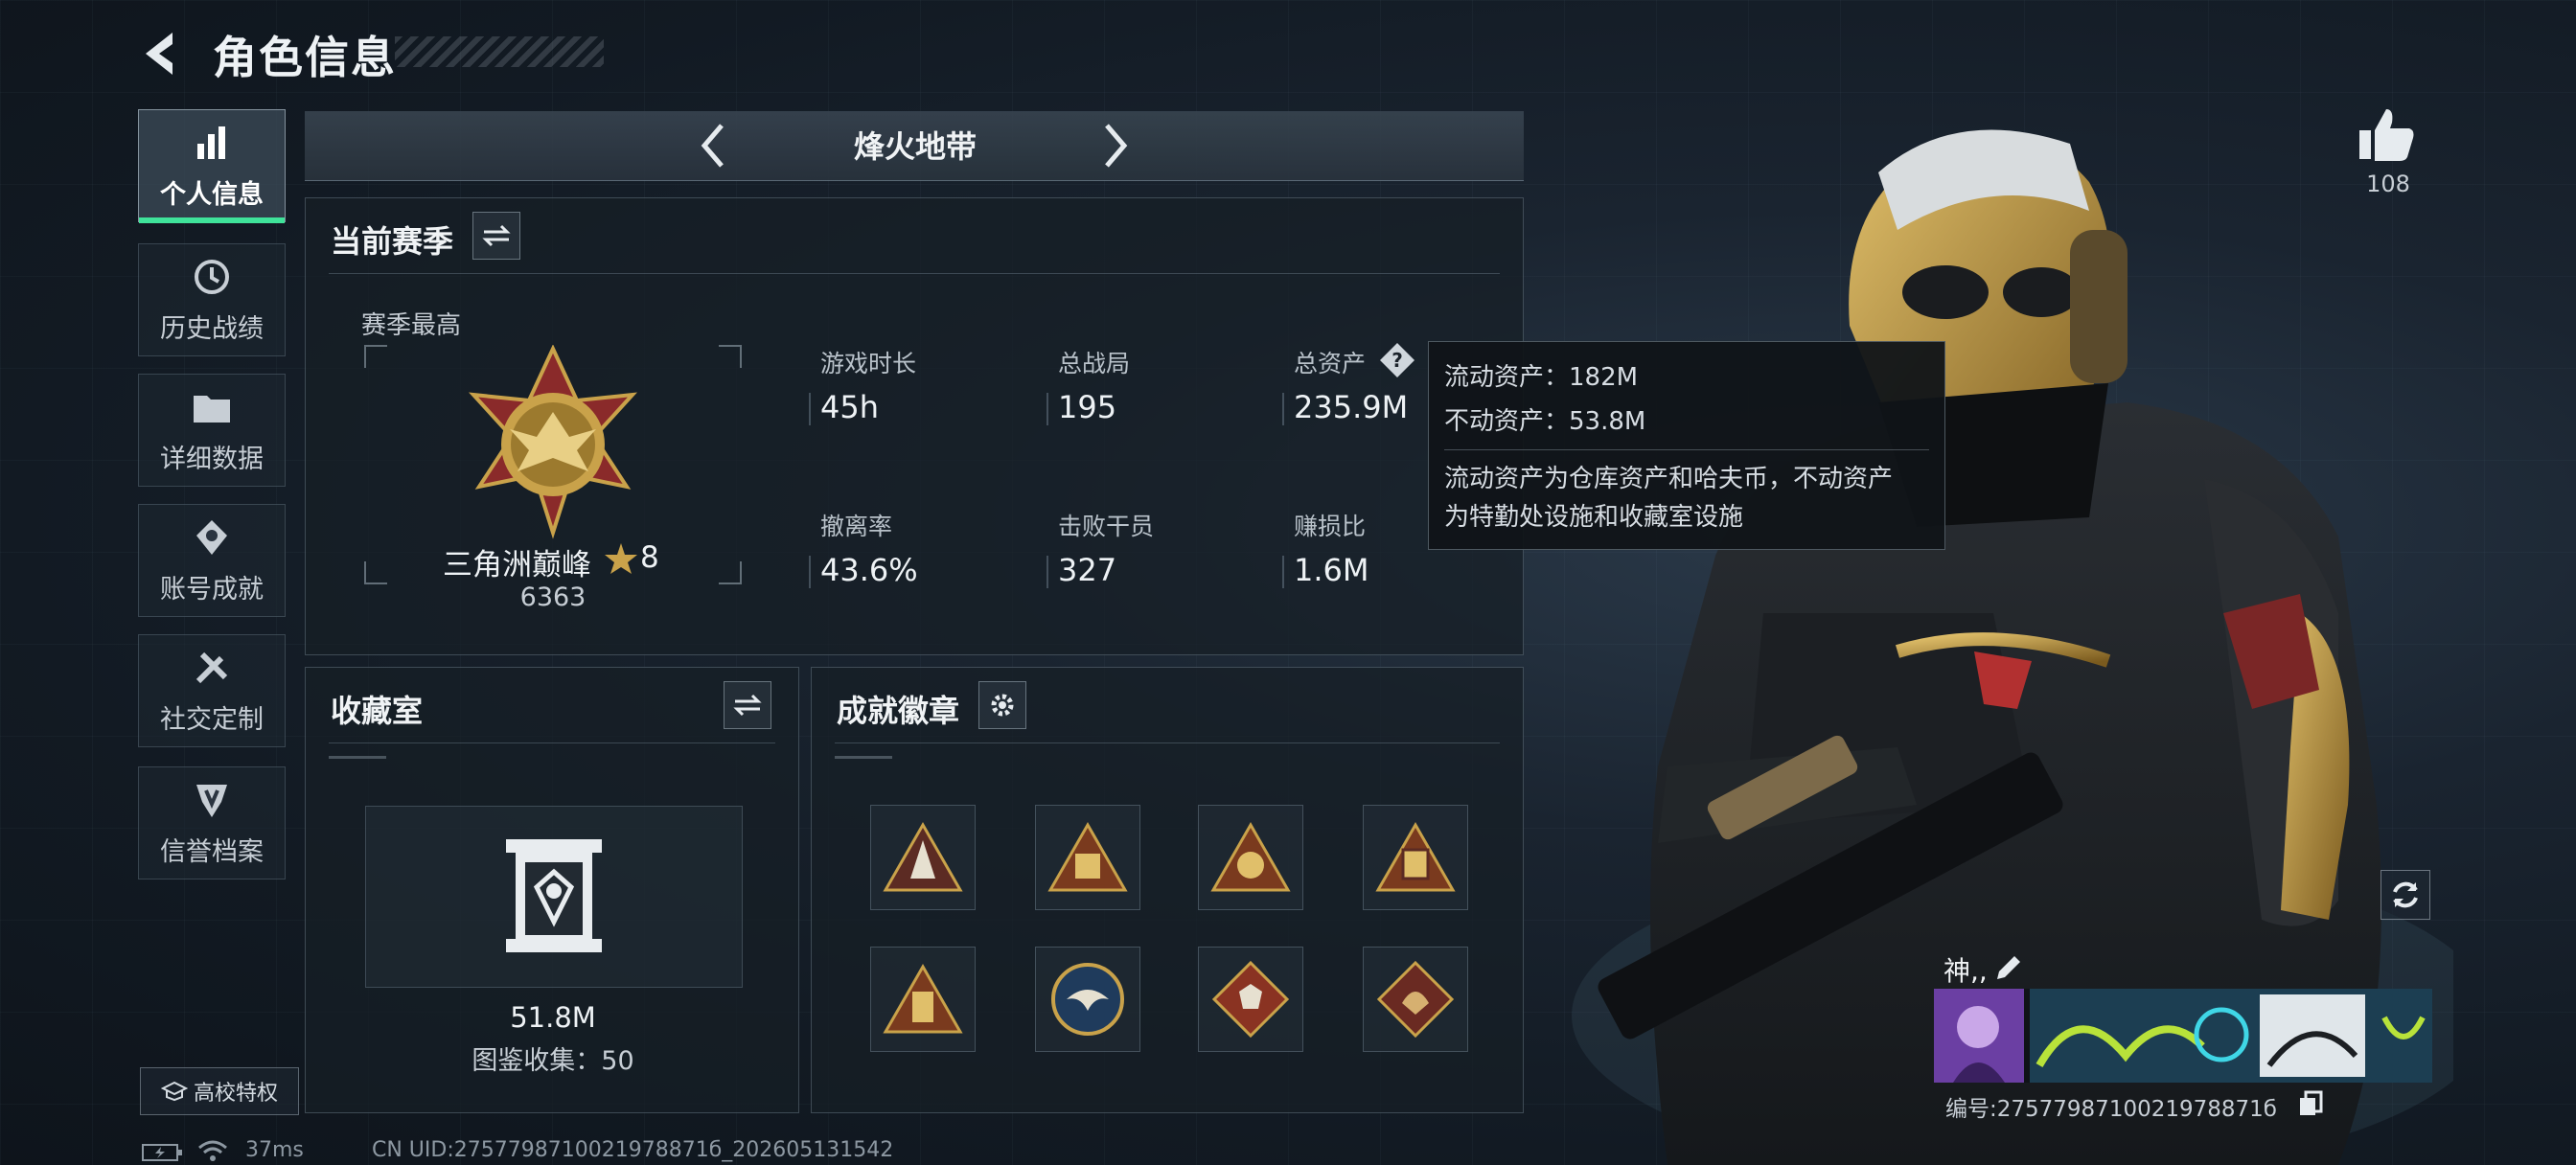  Describe the element at coordinates (1594, 518) in the screenshot. I see `tooltip-description-line2: 为特勤处设施和收藏室设施` at that location.